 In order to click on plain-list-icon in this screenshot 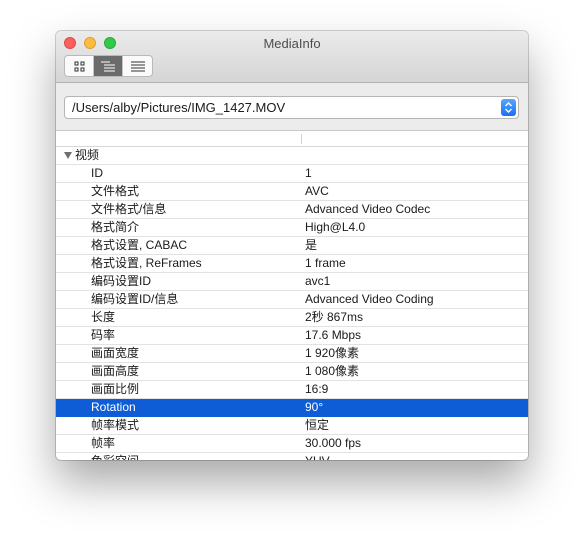, I will do `click(137, 66)`.